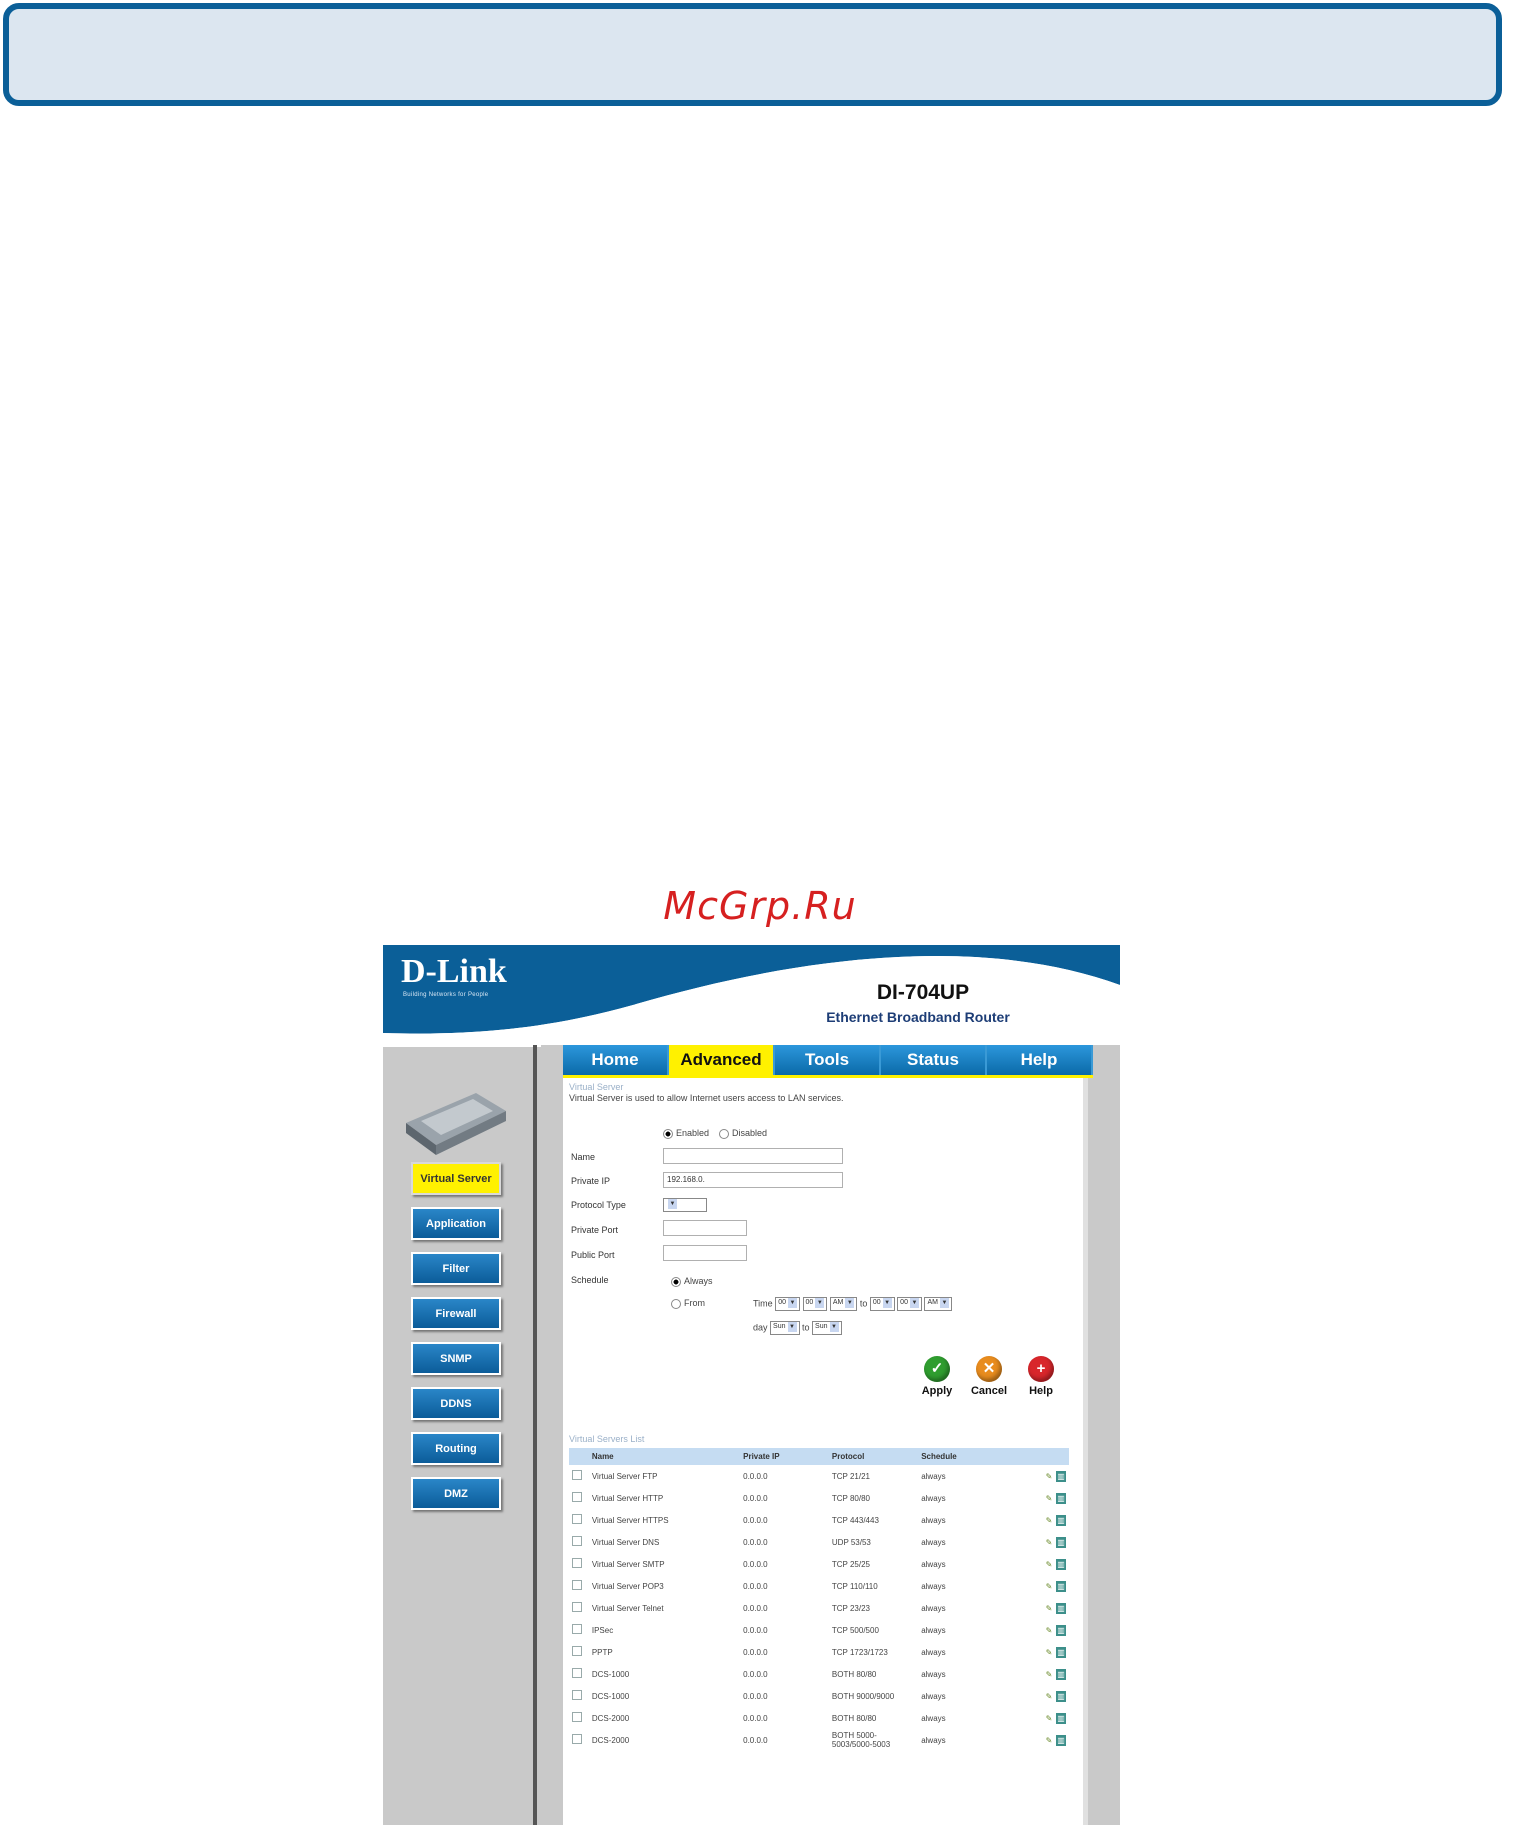 This screenshot has height=1825, width=1513. Describe the element at coordinates (668, 1133) in the screenshot. I see `enabled-radio` at that location.